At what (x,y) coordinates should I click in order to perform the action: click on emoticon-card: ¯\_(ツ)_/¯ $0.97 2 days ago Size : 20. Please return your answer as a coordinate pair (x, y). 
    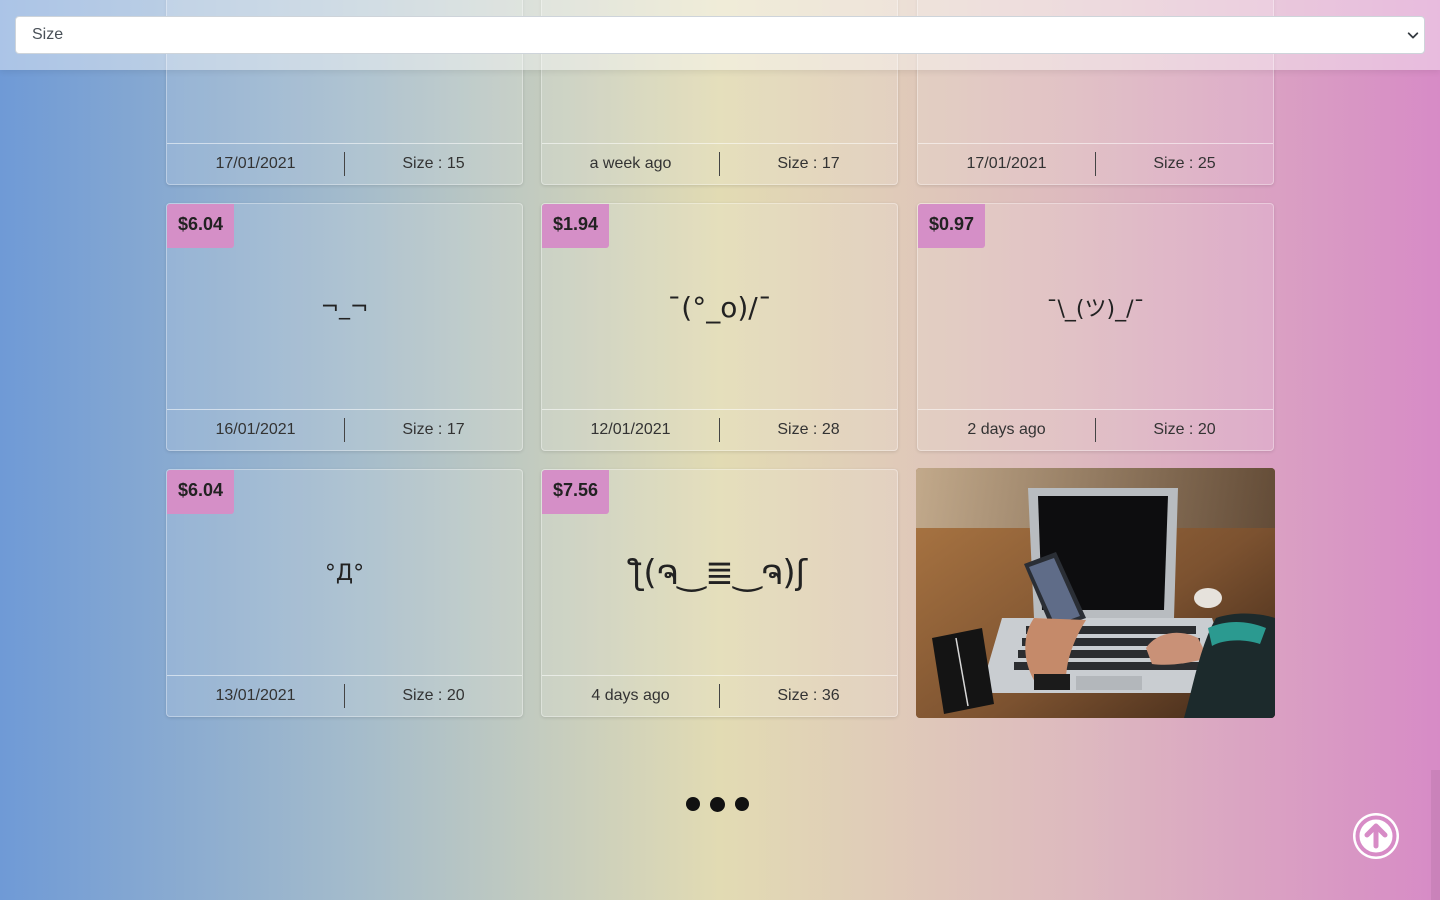
    Looking at the image, I should click on (1095, 327).